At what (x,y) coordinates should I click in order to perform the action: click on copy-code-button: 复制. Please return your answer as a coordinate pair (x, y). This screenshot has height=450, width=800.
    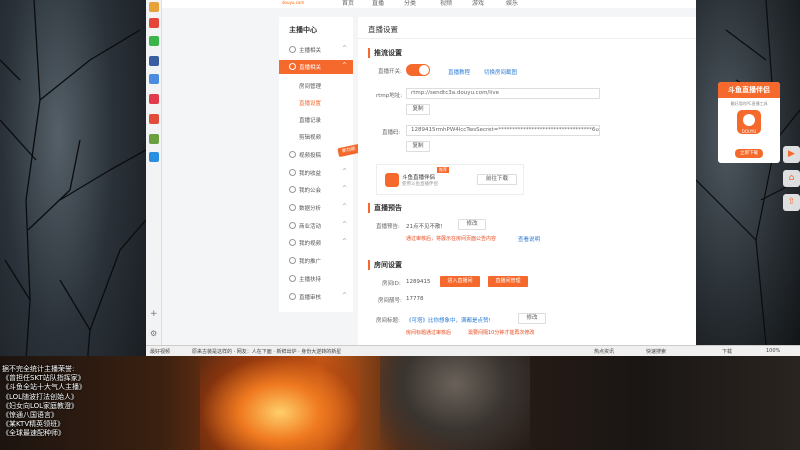
    Looking at the image, I should click on (418, 146).